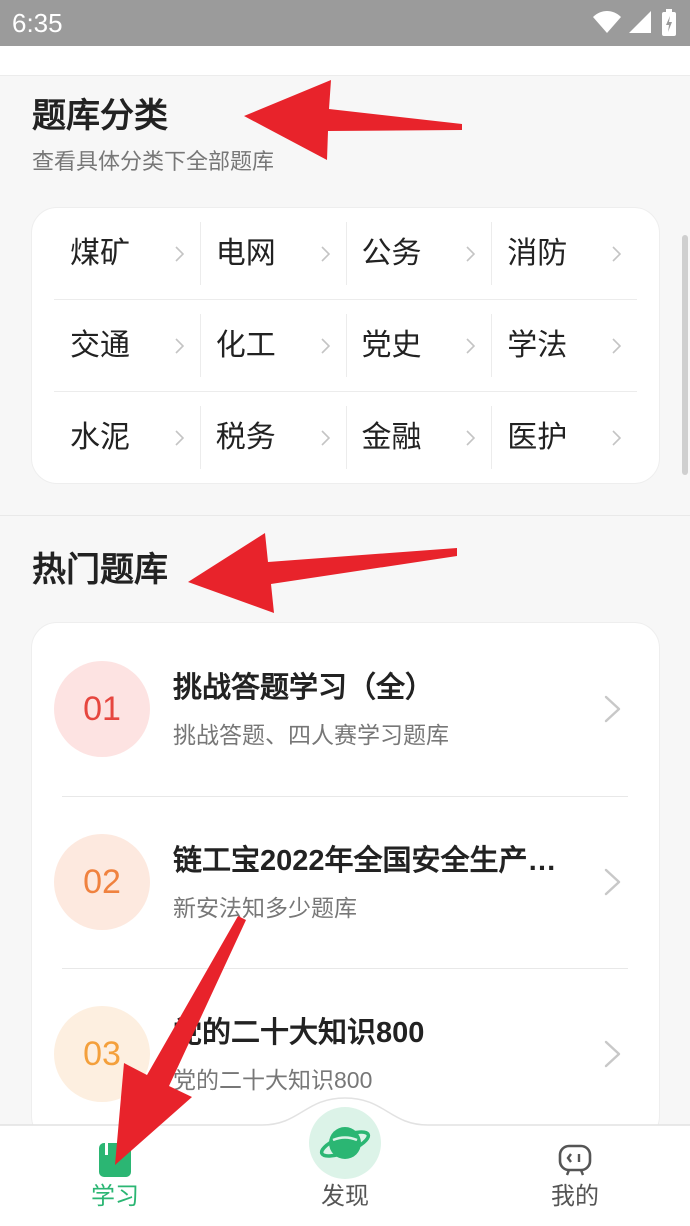  I want to click on category-label: 煤矿, so click(100, 253).